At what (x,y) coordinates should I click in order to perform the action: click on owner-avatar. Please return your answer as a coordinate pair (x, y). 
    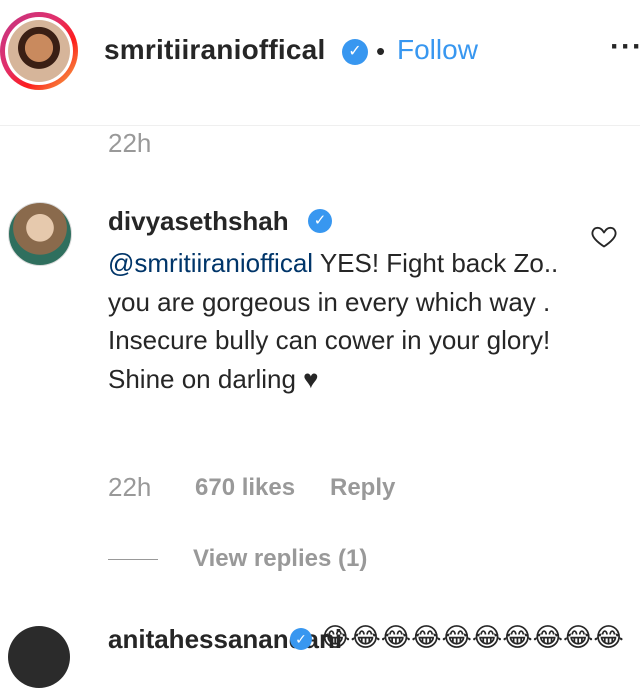
    Looking at the image, I should click on (39, 51).